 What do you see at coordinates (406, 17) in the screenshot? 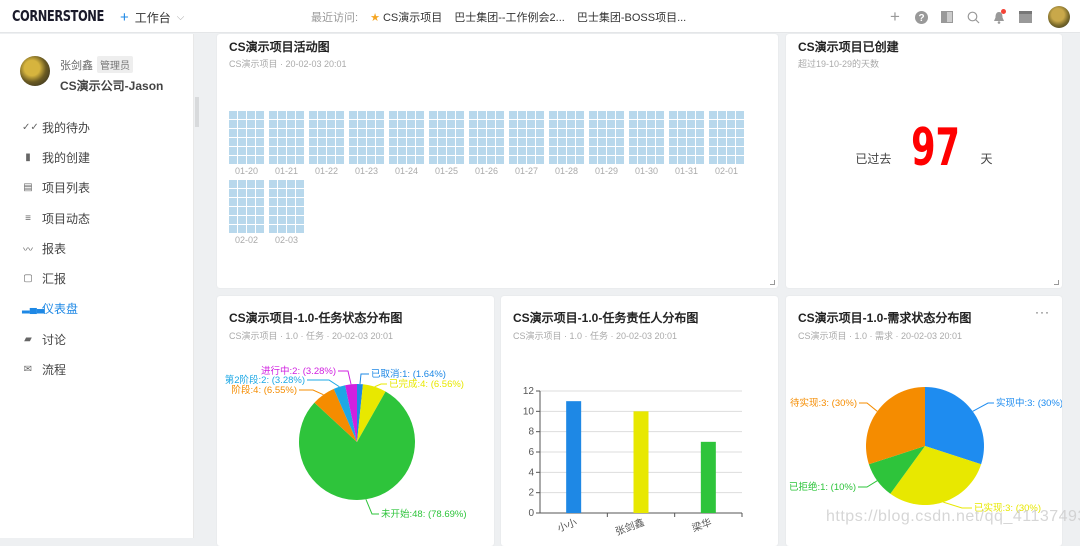
I see `recent-item: ★ CS演示项目` at bounding box center [406, 17].